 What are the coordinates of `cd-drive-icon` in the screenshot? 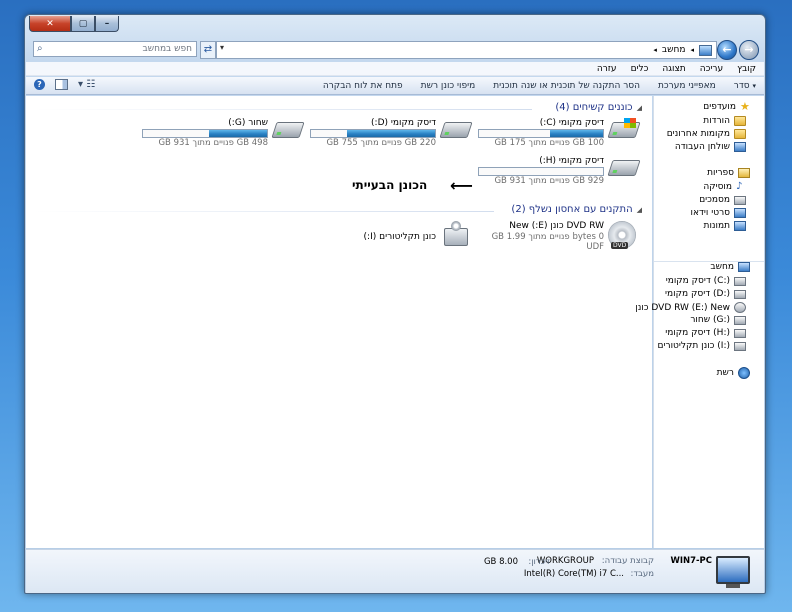 It's located at (740, 346).